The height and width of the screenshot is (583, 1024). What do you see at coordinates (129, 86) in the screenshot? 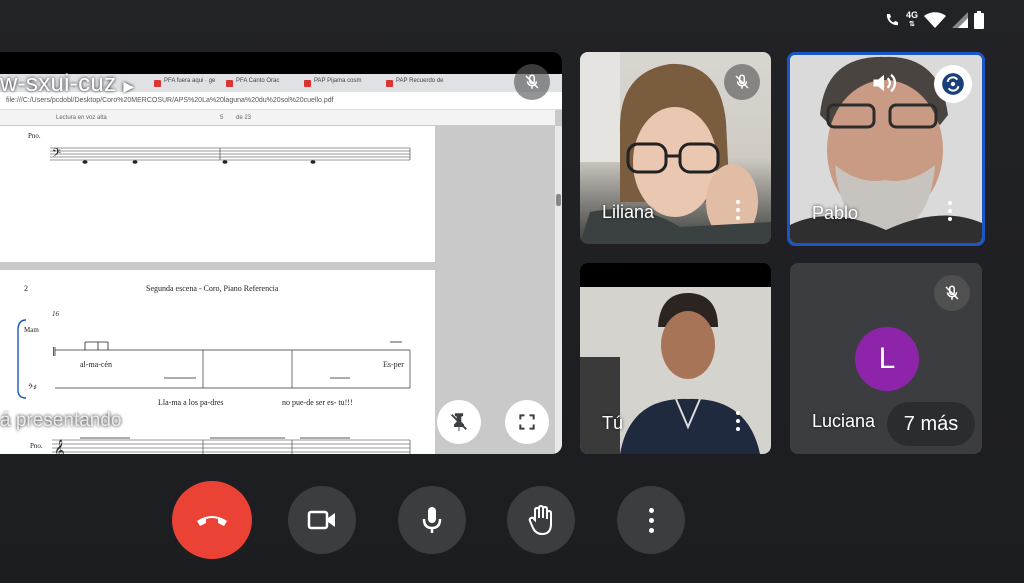
I see `play-arrow-icon: ▶` at bounding box center [129, 86].